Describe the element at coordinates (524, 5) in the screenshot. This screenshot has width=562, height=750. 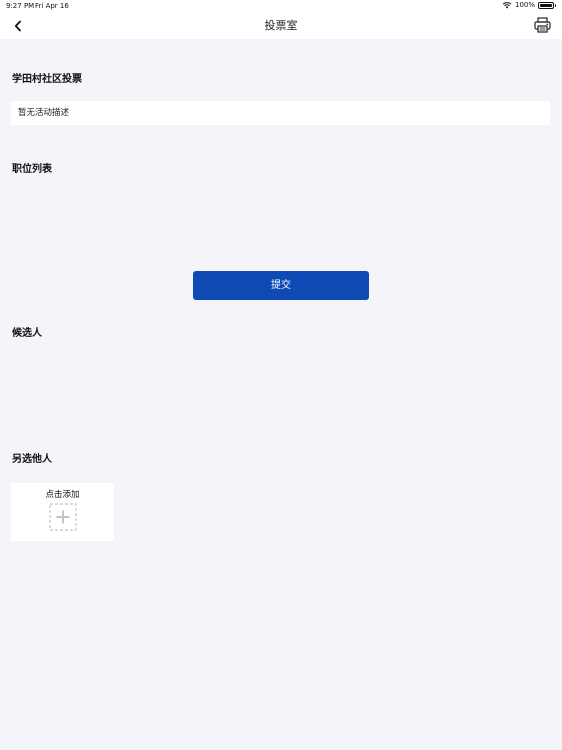
I see `battery-percent: 100%` at that location.